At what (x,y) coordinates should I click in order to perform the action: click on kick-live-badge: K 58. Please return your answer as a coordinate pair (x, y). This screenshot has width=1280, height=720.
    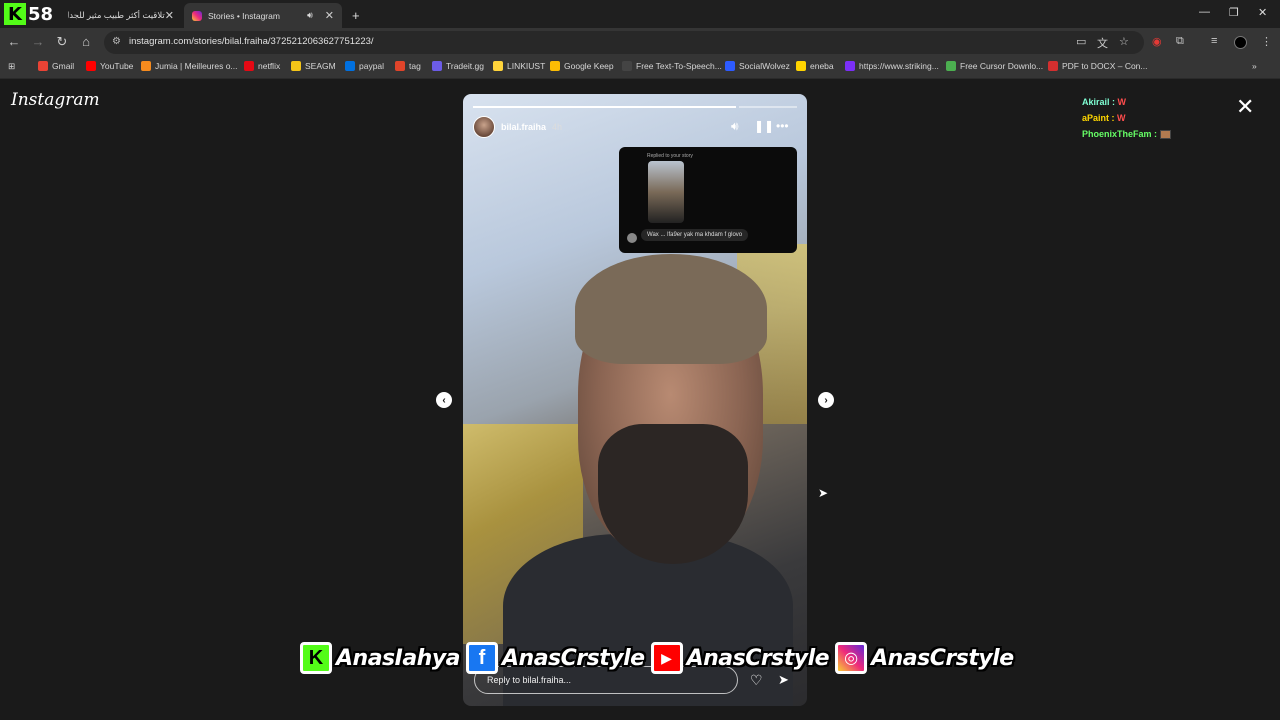
    Looking at the image, I should click on (31, 14).